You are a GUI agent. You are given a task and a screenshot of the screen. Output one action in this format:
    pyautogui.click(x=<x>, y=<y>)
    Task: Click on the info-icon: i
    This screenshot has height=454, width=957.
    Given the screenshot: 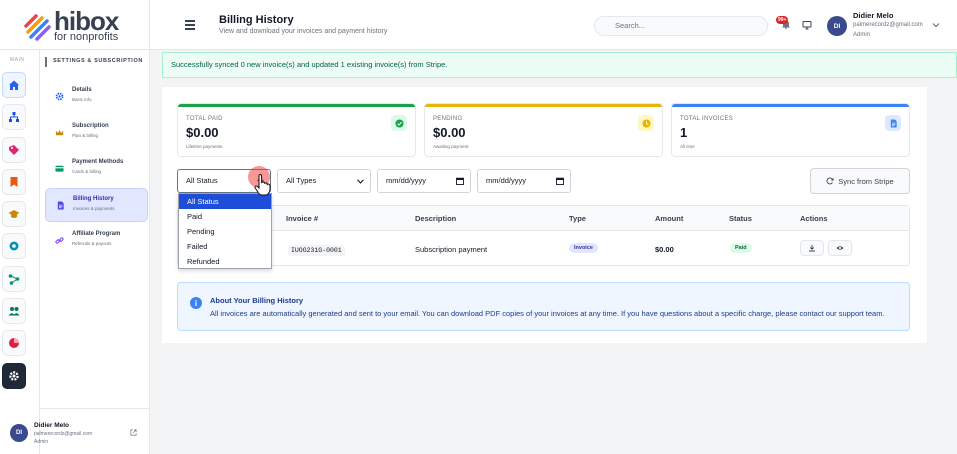 What is the action you would take?
    pyautogui.click(x=196, y=303)
    